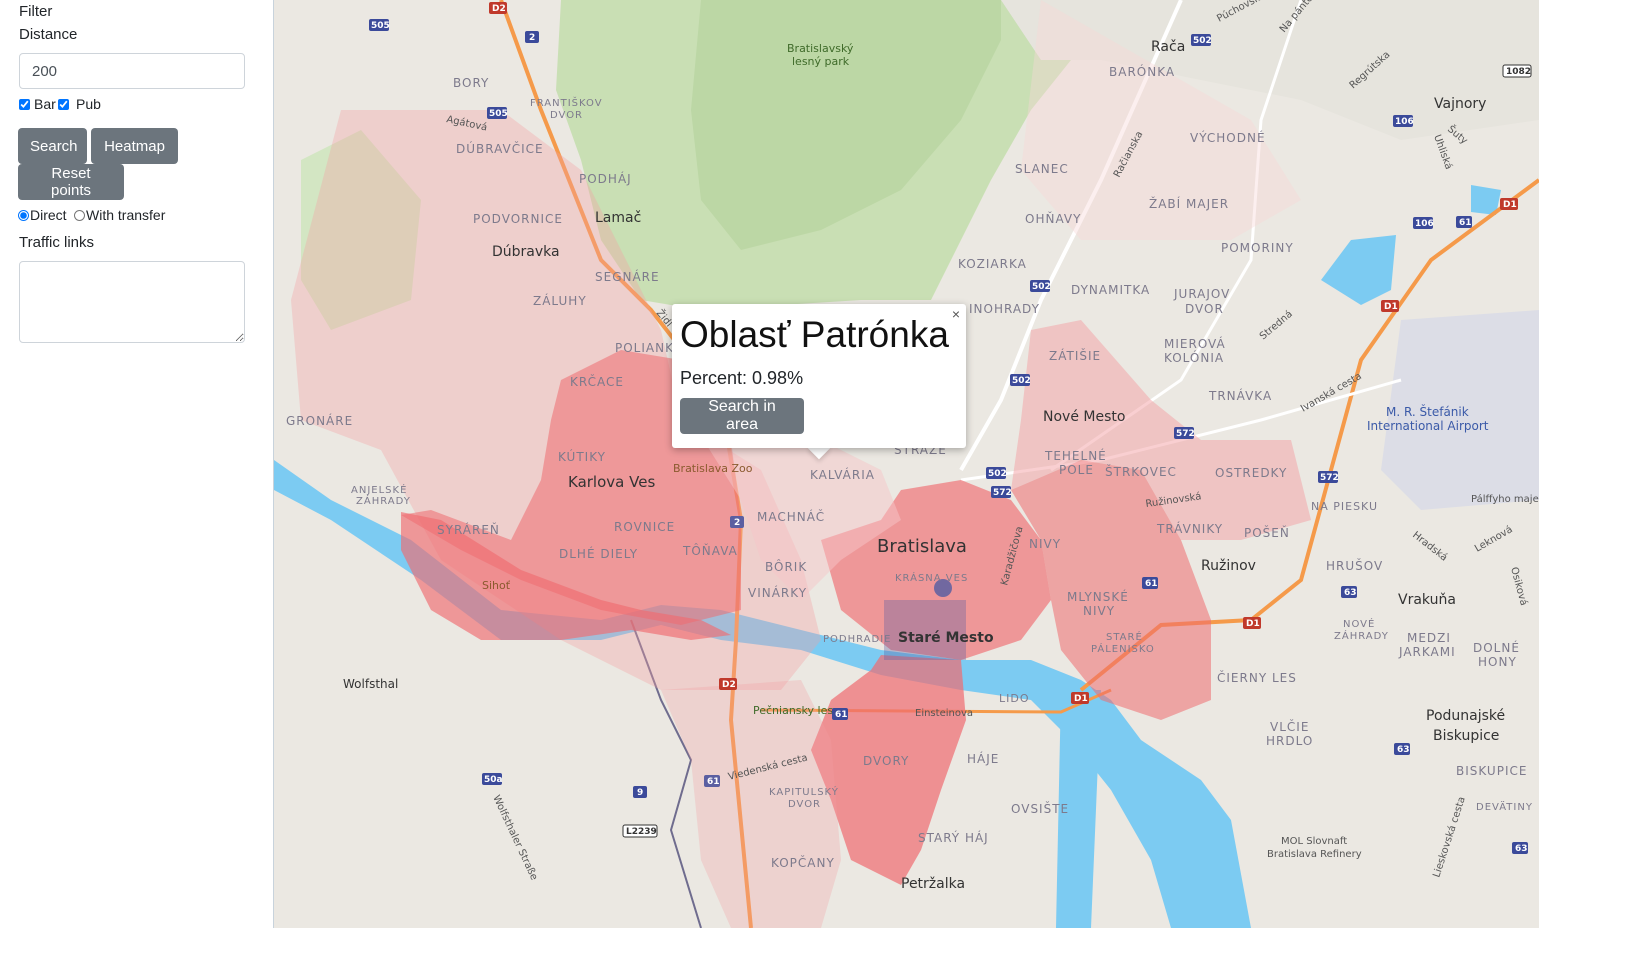 Image resolution: width=1649 pixels, height=975 pixels. What do you see at coordinates (1110, 290) in the screenshot?
I see `label-dynamitka: DYNAMITKA` at bounding box center [1110, 290].